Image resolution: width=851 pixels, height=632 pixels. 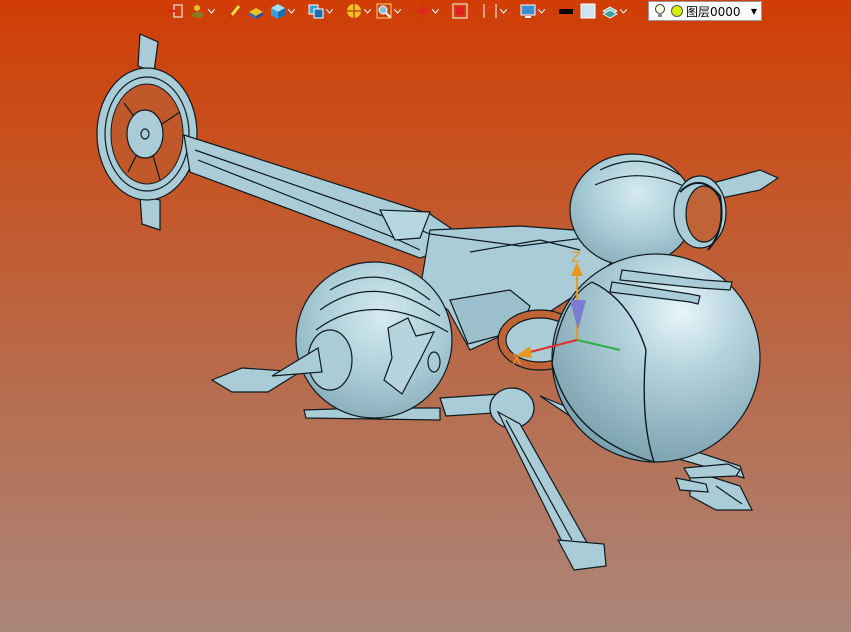 I want to click on snap-point-button, so click(x=426, y=11).